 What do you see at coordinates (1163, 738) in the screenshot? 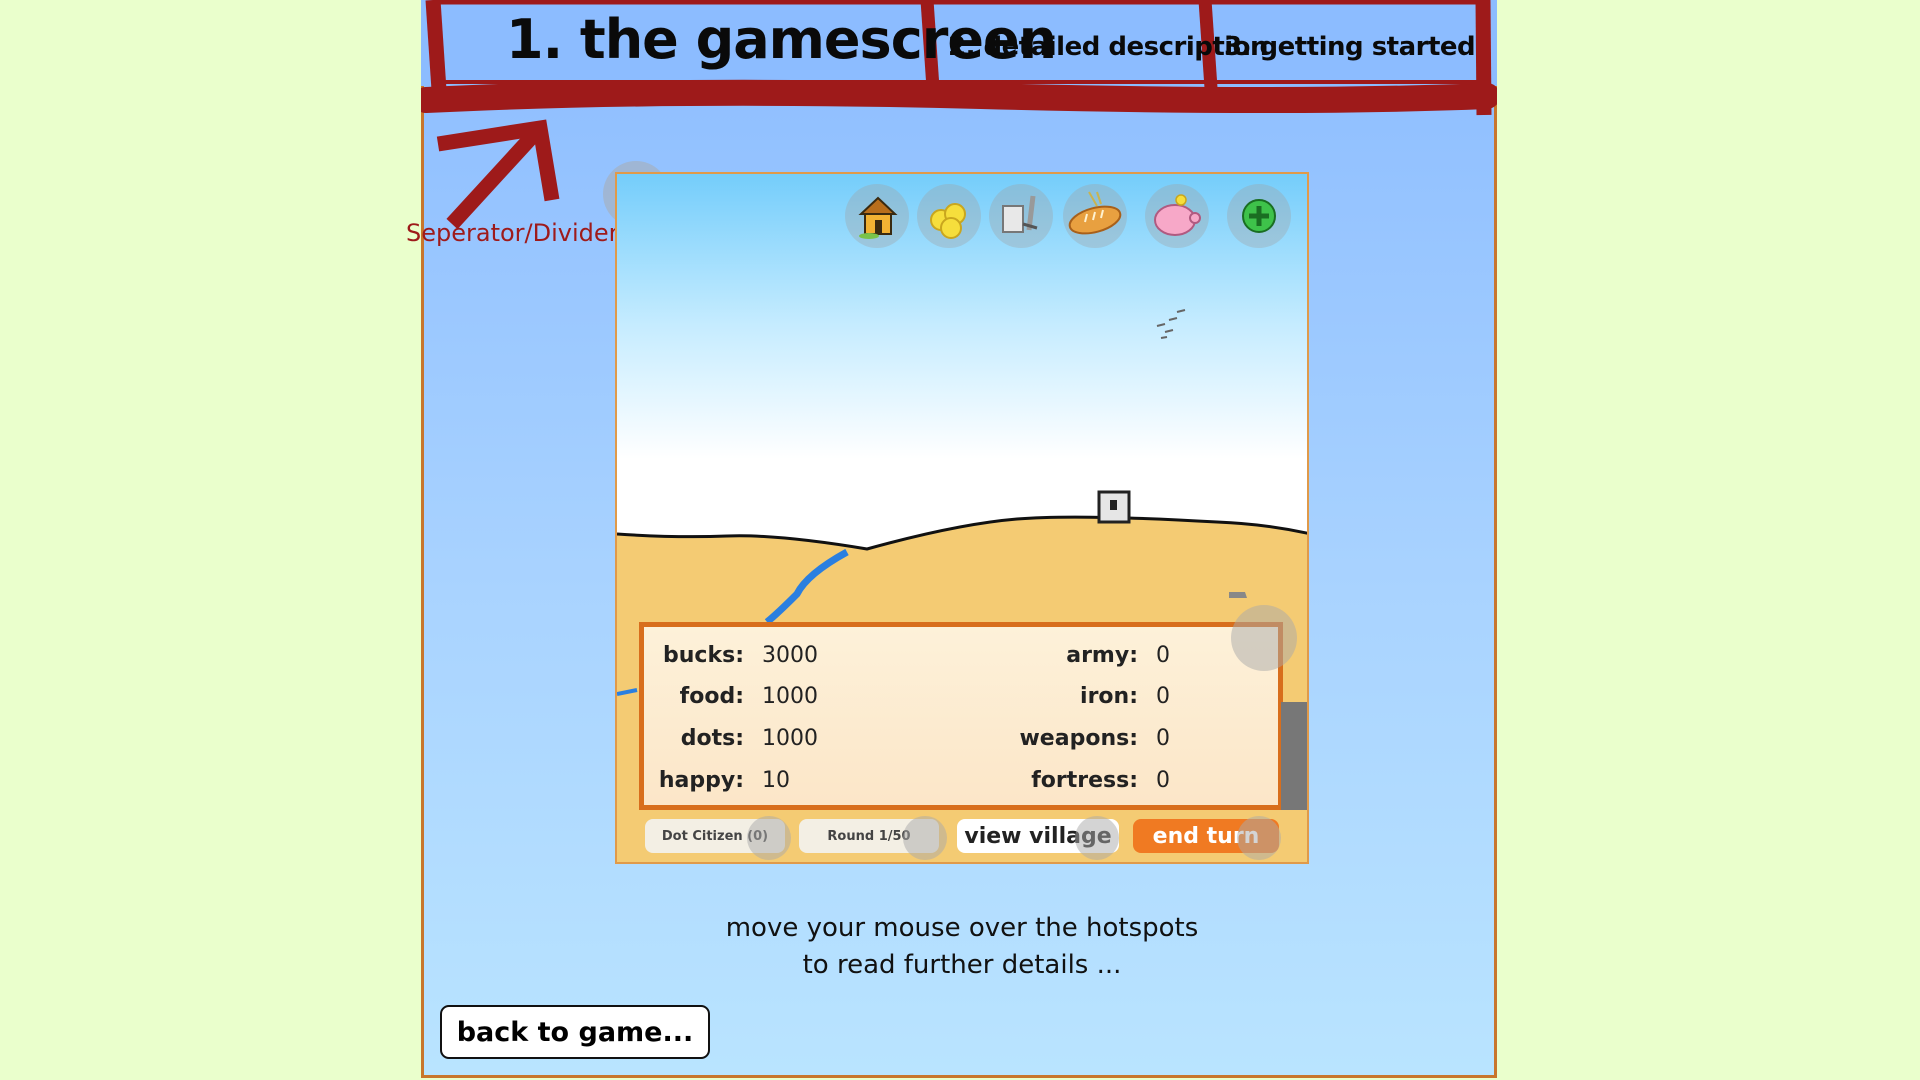
I see `stat-value-weapons: 0` at bounding box center [1163, 738].